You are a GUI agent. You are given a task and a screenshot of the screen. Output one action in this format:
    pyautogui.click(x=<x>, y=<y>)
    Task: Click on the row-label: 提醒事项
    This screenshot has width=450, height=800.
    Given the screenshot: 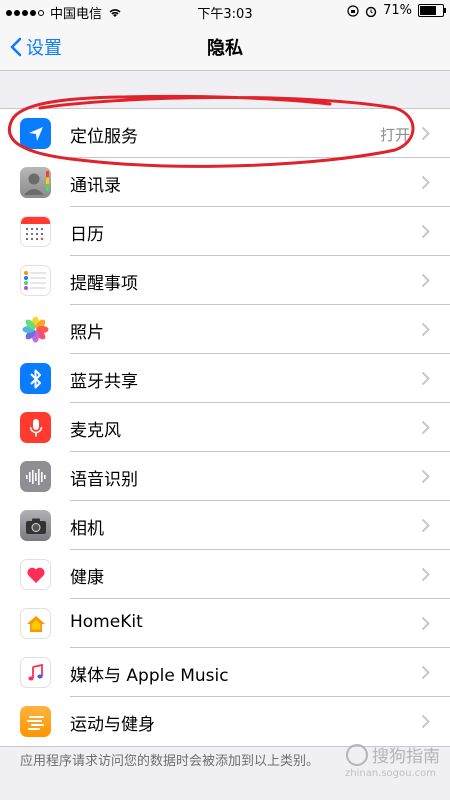 What is the action you would take?
    pyautogui.click(x=104, y=284)
    